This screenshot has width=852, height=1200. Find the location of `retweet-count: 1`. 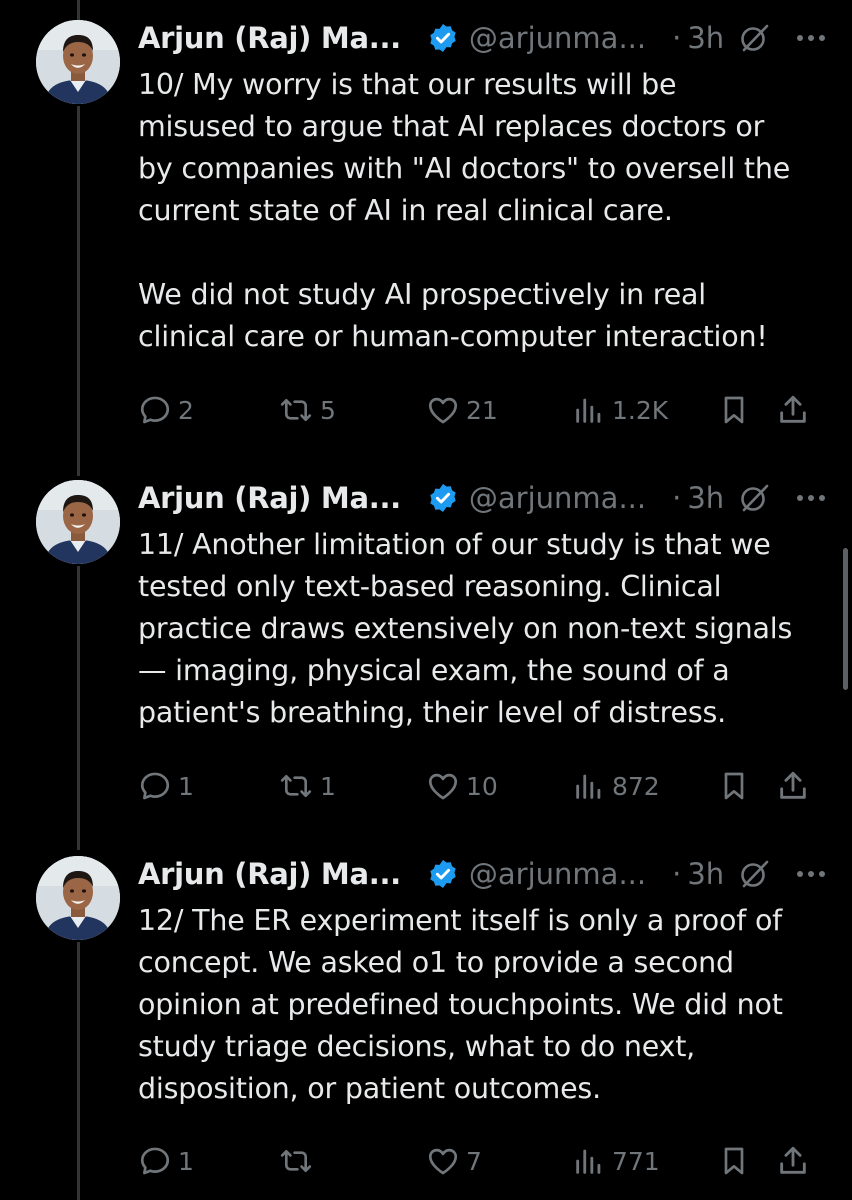

retweet-count: 1 is located at coordinates (328, 786).